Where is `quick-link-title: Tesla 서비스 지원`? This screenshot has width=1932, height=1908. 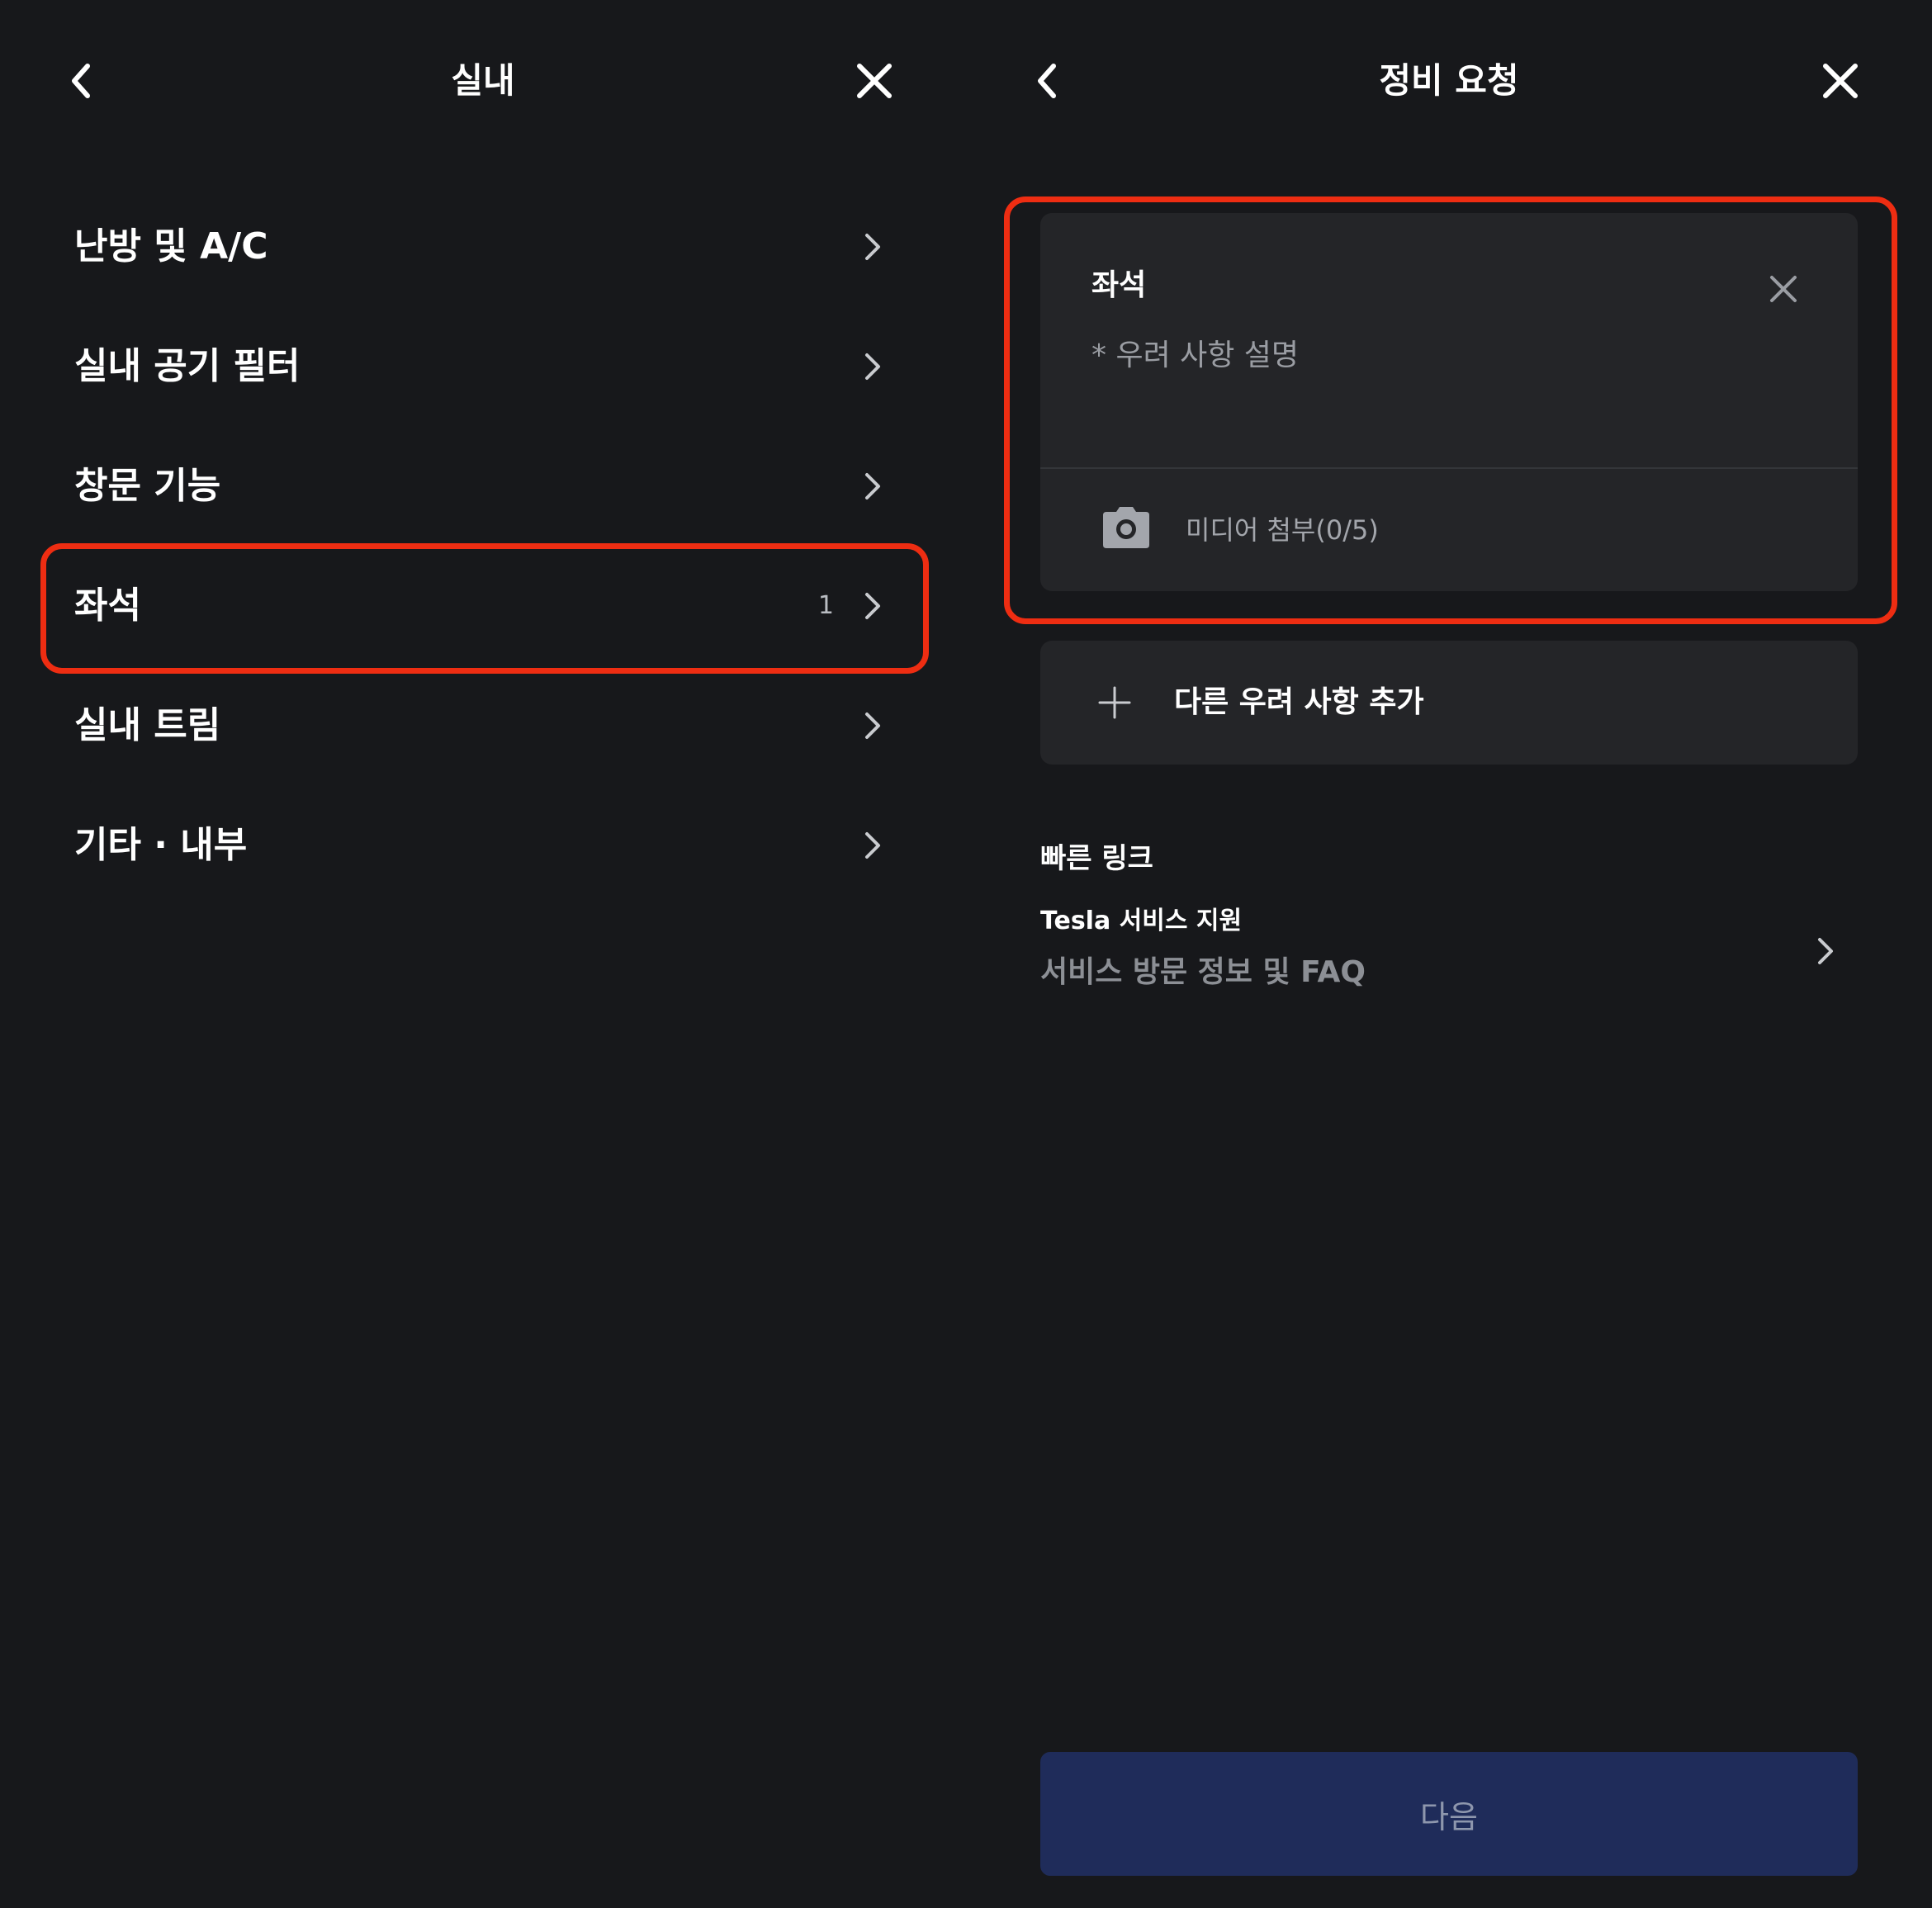 quick-link-title: Tesla 서비스 지원 is located at coordinates (1141, 921).